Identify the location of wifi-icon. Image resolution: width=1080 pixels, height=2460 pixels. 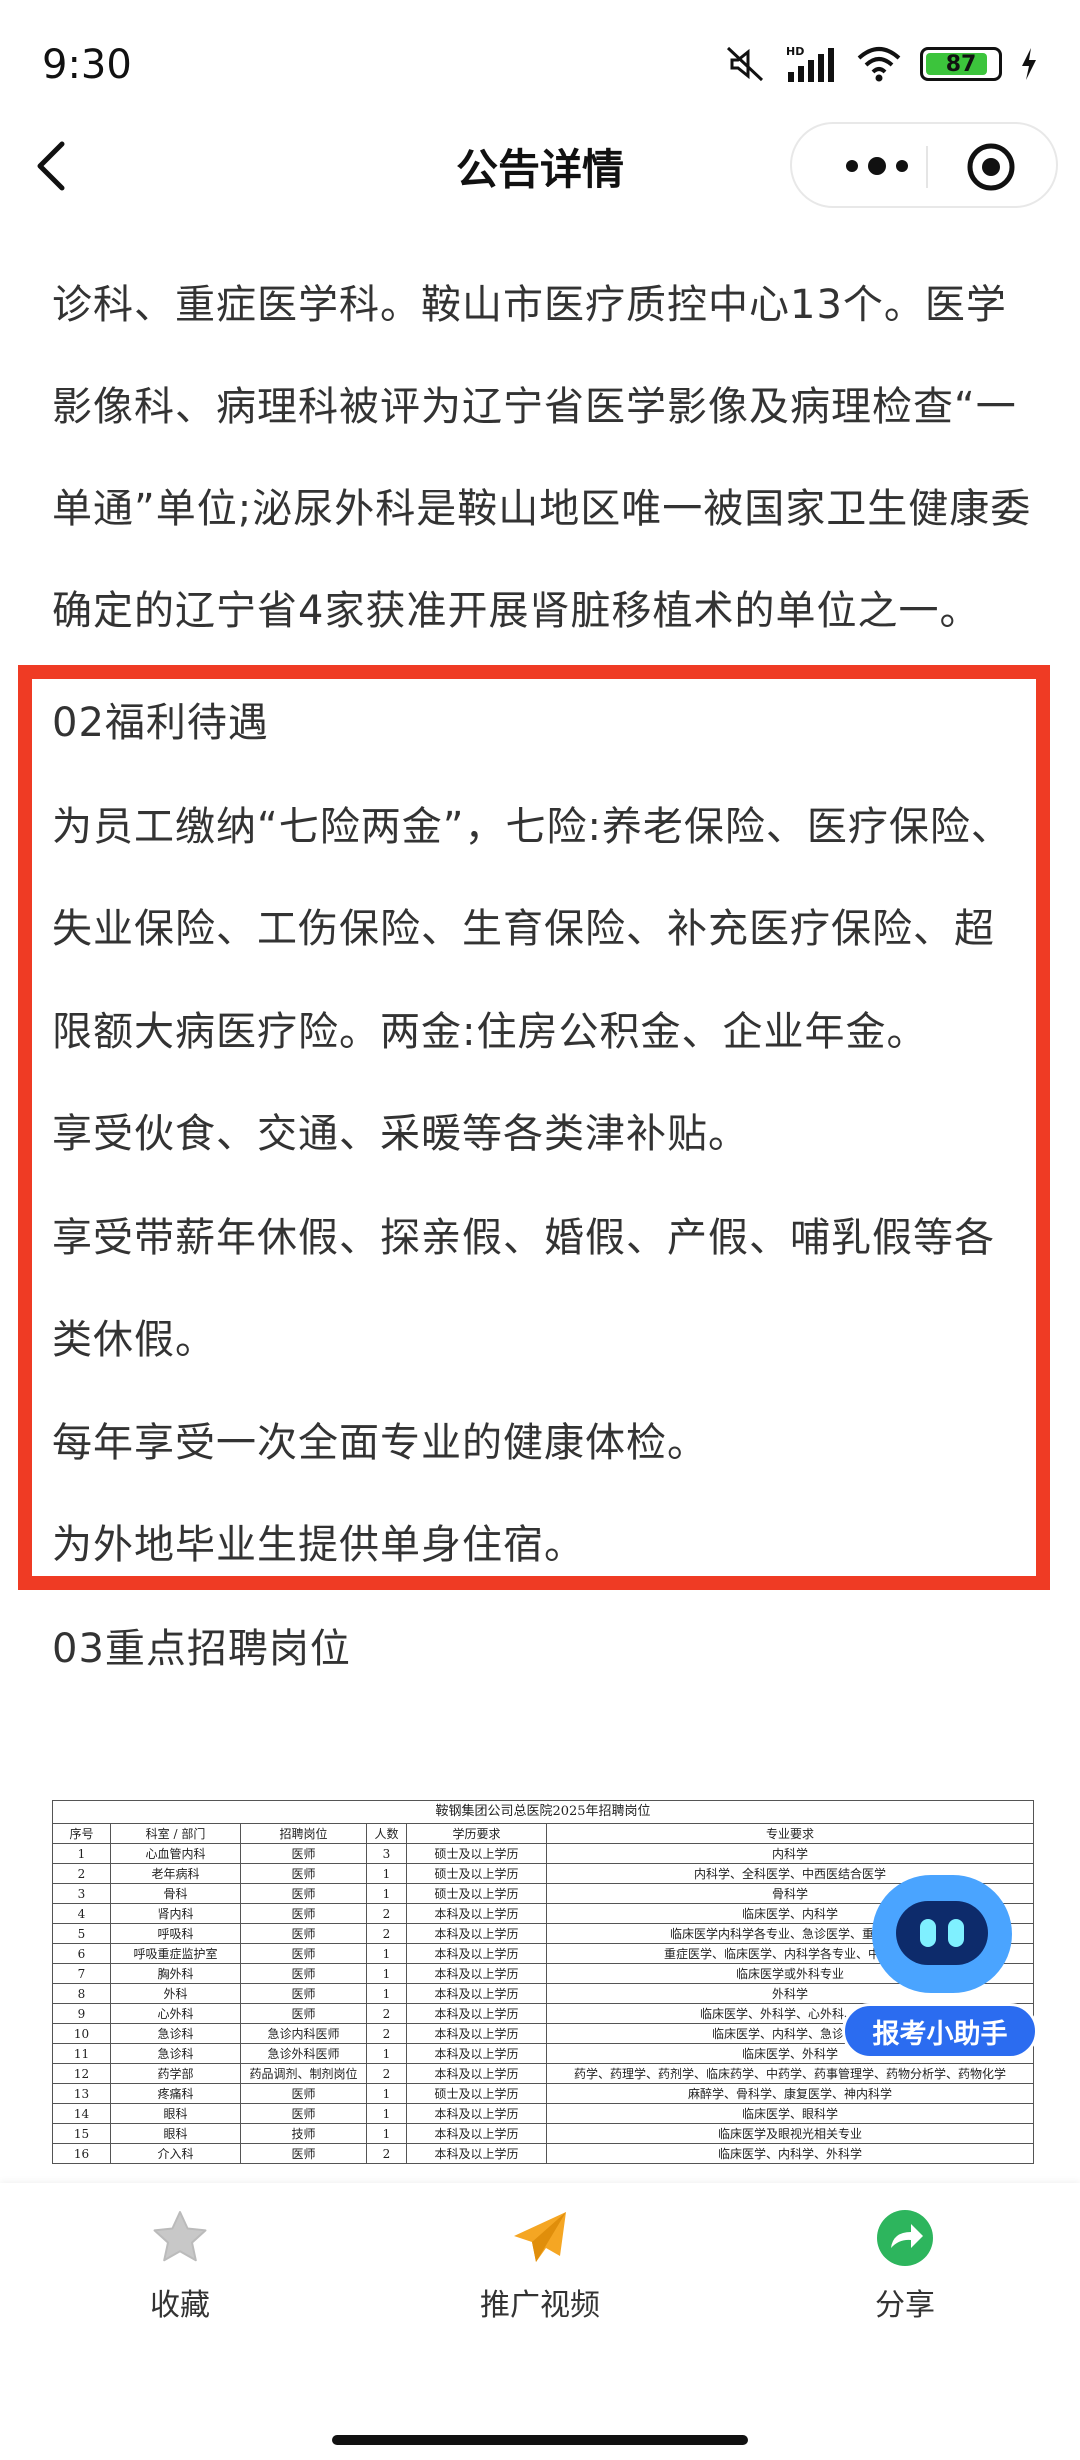
(879, 64).